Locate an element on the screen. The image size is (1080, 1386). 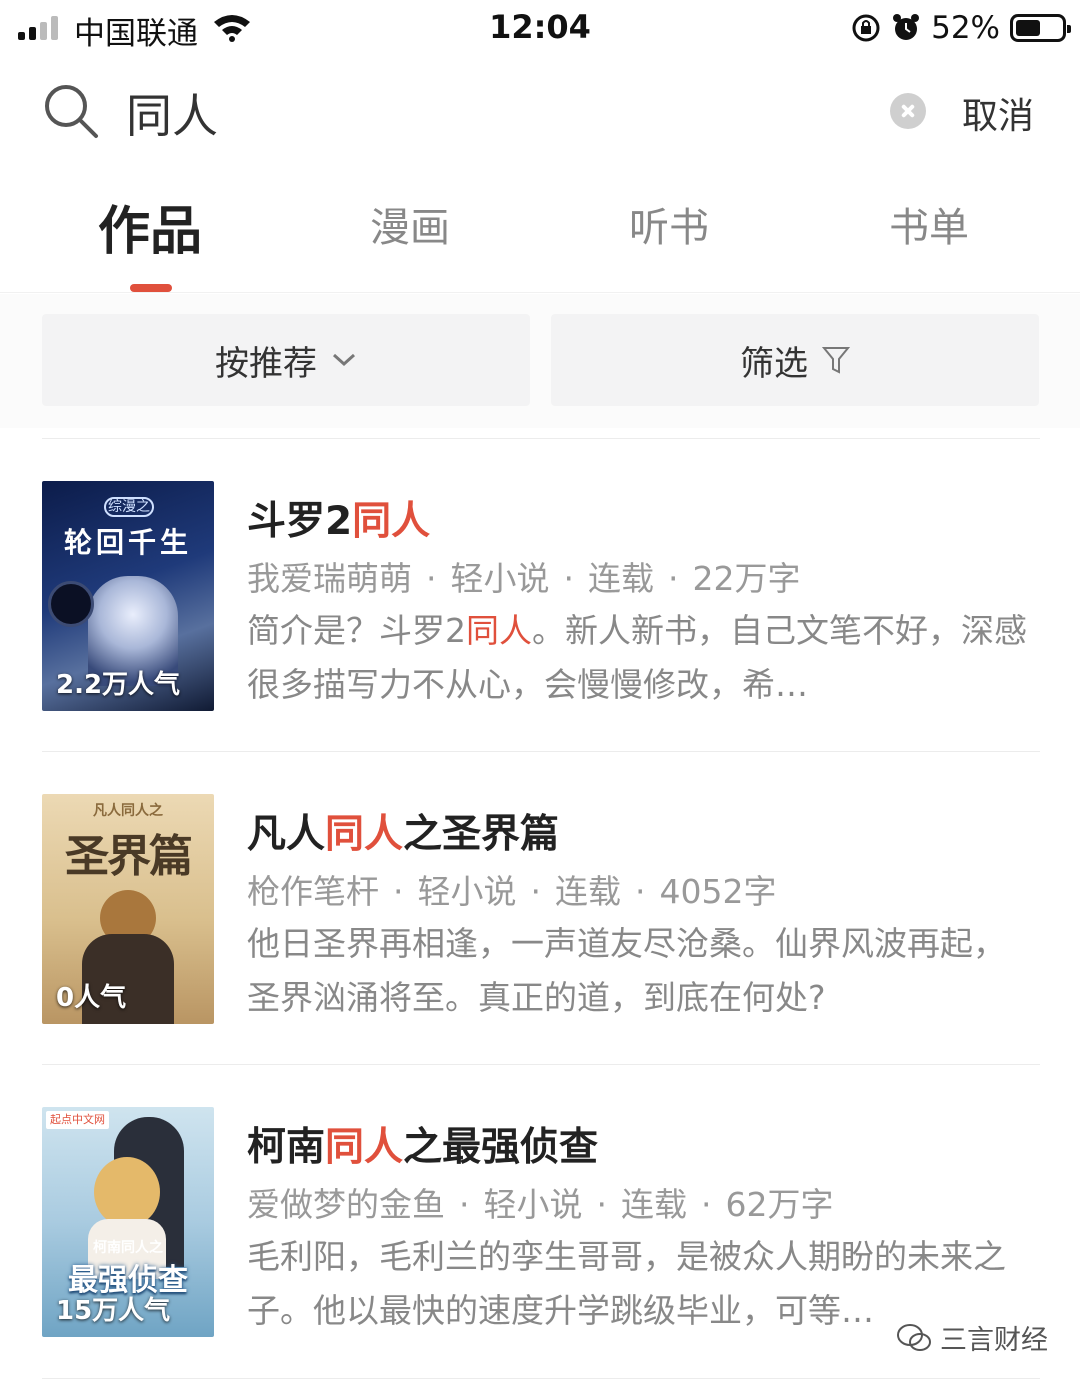
book-author: 枪作笔杆 is located at coordinates (313, 891).